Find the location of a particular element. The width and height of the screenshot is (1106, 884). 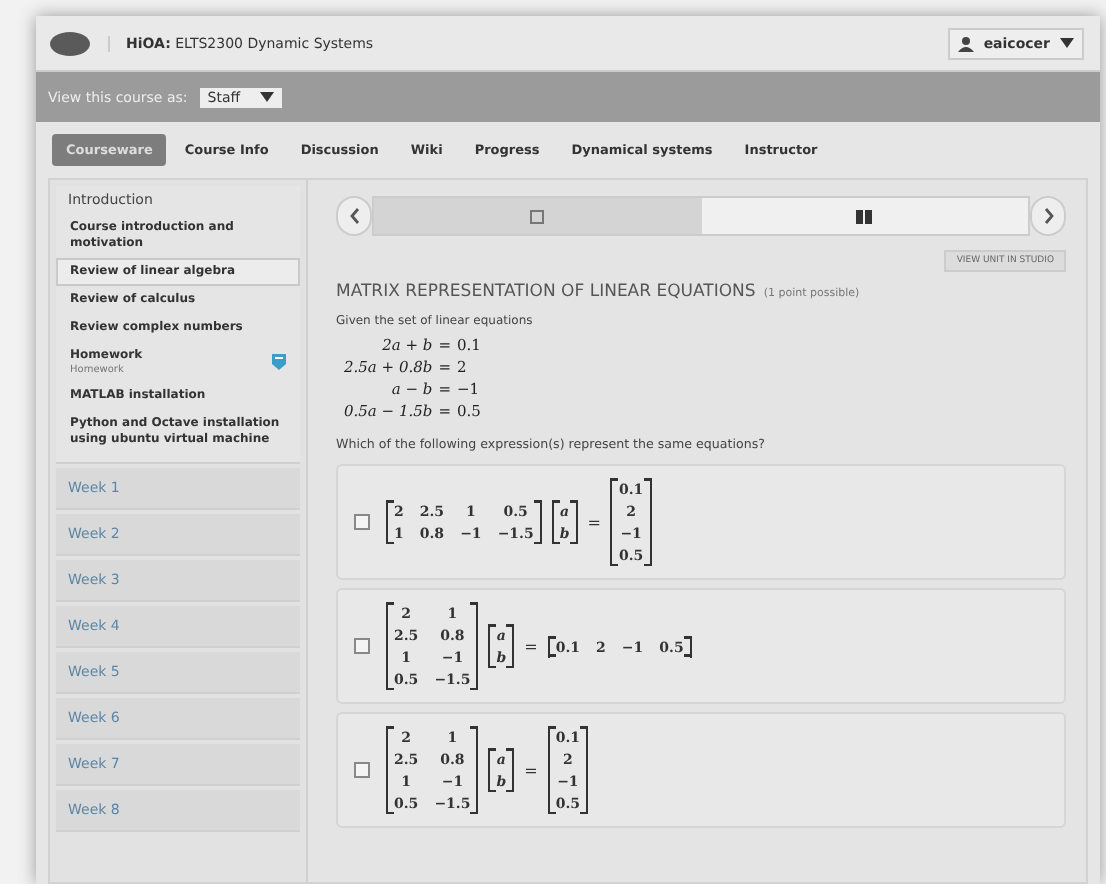

chevron-right-icon is located at coordinates (1048, 216).